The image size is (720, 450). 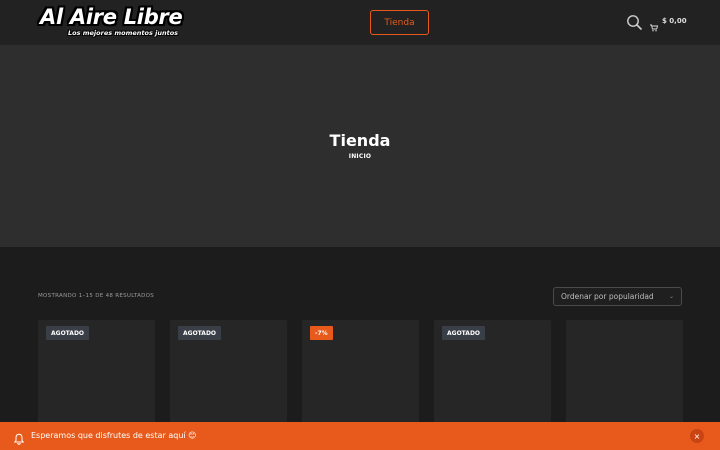 What do you see at coordinates (624, 375) in the screenshot?
I see `product-card` at bounding box center [624, 375].